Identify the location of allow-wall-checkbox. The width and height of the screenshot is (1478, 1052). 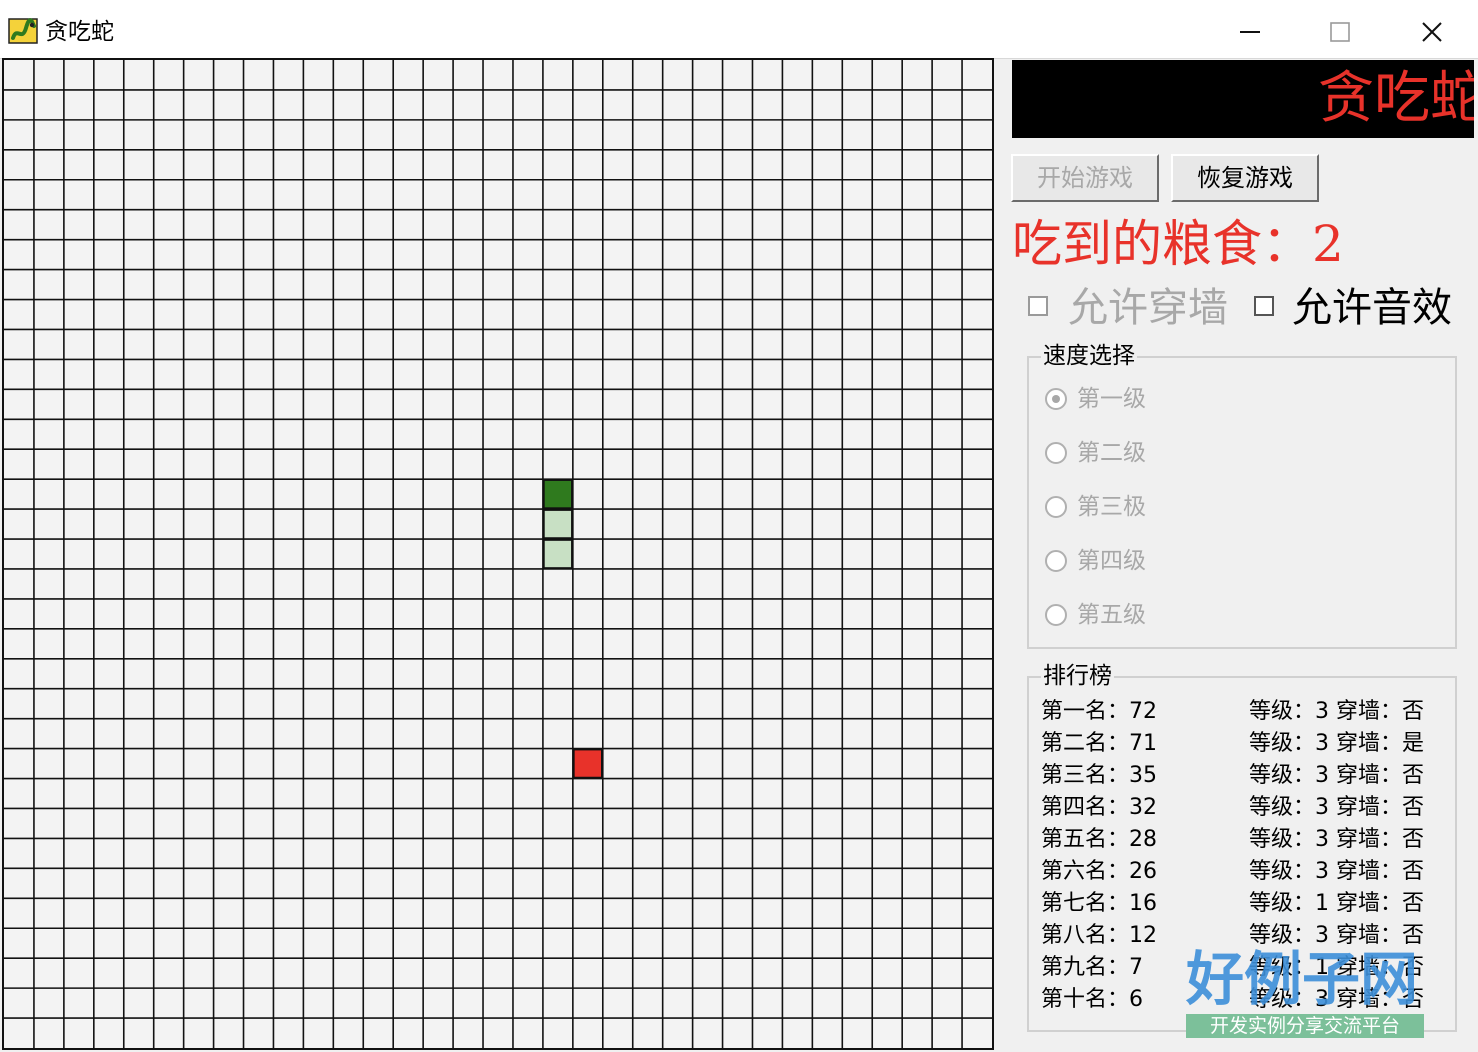
(1038, 306).